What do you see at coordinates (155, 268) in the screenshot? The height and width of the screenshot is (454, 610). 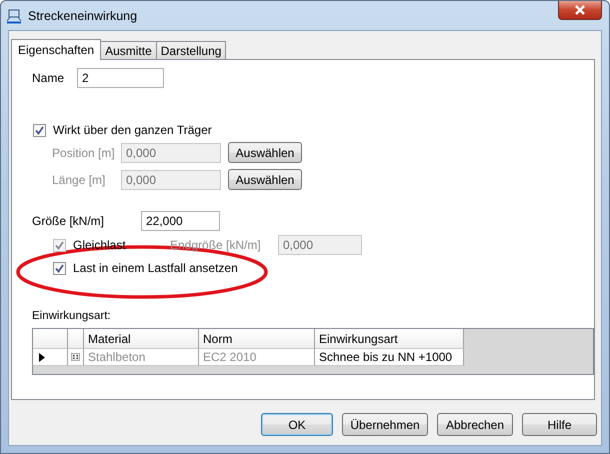 I see `checkbox-label: Last in einem Lastfall ansetzen` at bounding box center [155, 268].